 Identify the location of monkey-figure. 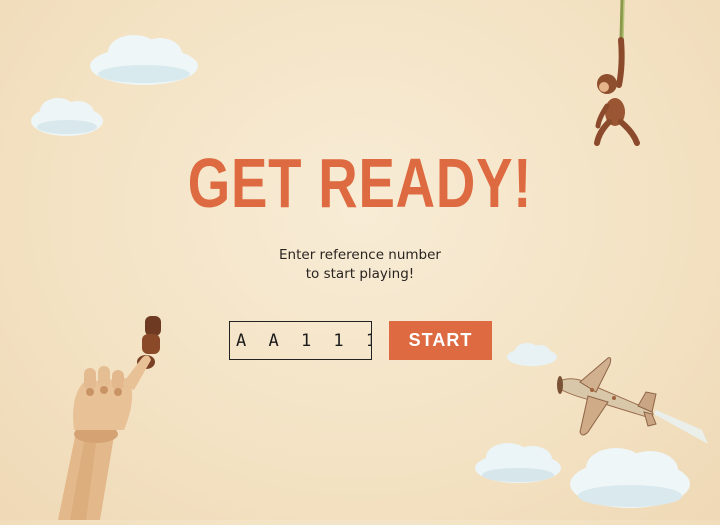
(620, 82).